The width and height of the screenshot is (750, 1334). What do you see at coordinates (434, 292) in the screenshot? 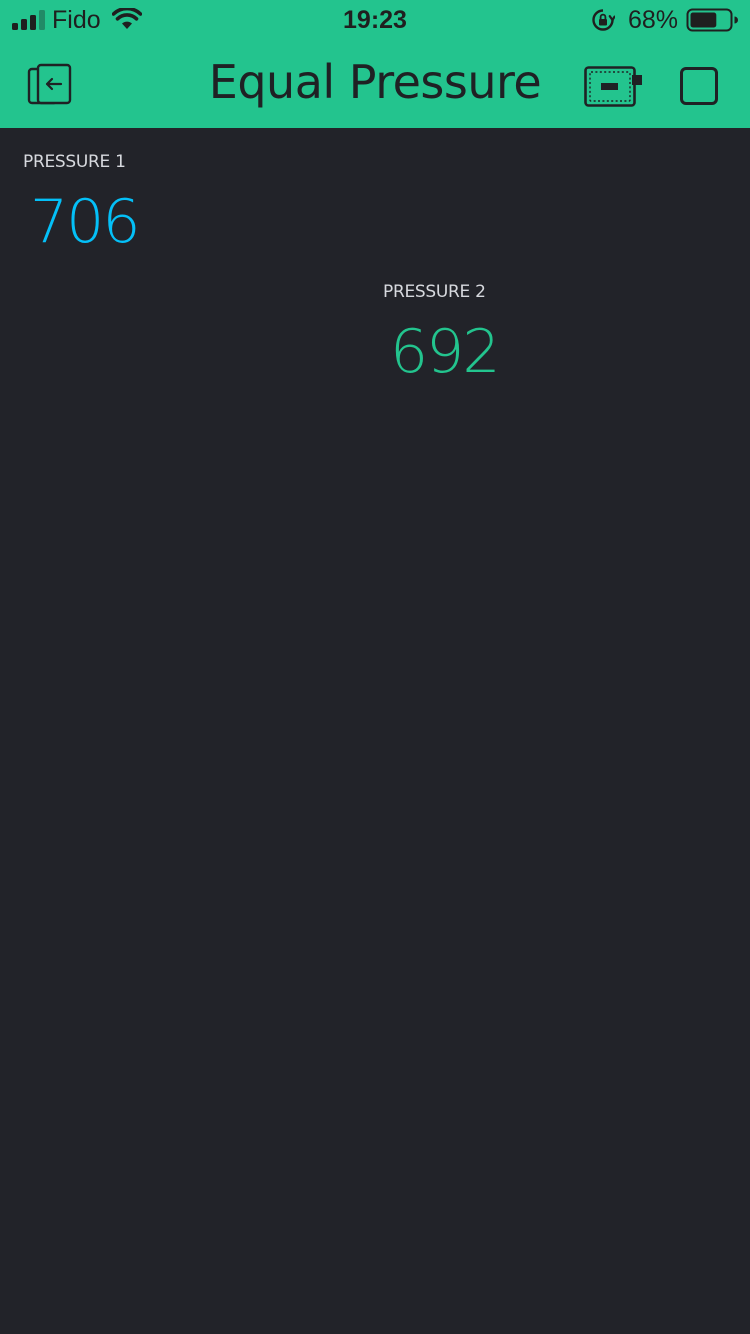
I see `pressure-2-label: PRESSURE 2` at bounding box center [434, 292].